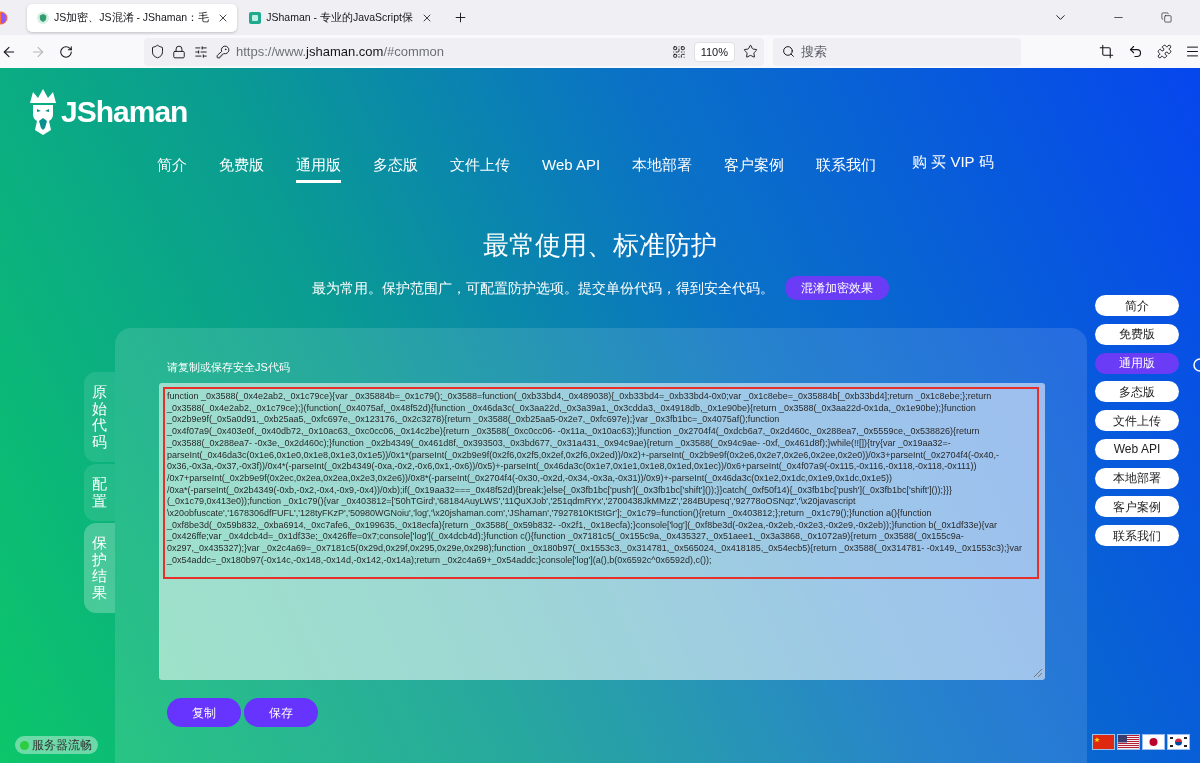 Image resolution: width=1200 pixels, height=763 pixels. What do you see at coordinates (1106, 51) in the screenshot?
I see `crop-icon` at bounding box center [1106, 51].